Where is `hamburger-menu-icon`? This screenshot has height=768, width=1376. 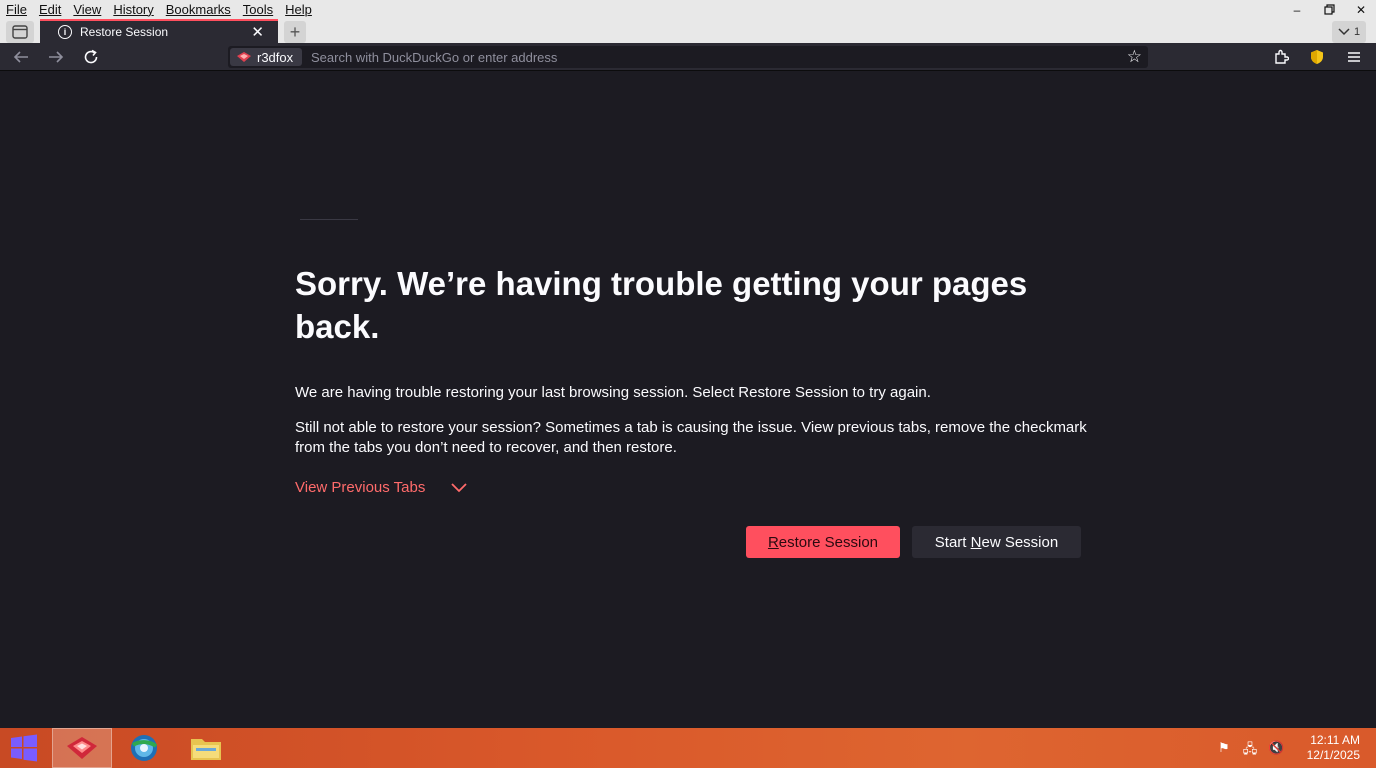
hamburger-menu-icon is located at coordinates (1354, 57).